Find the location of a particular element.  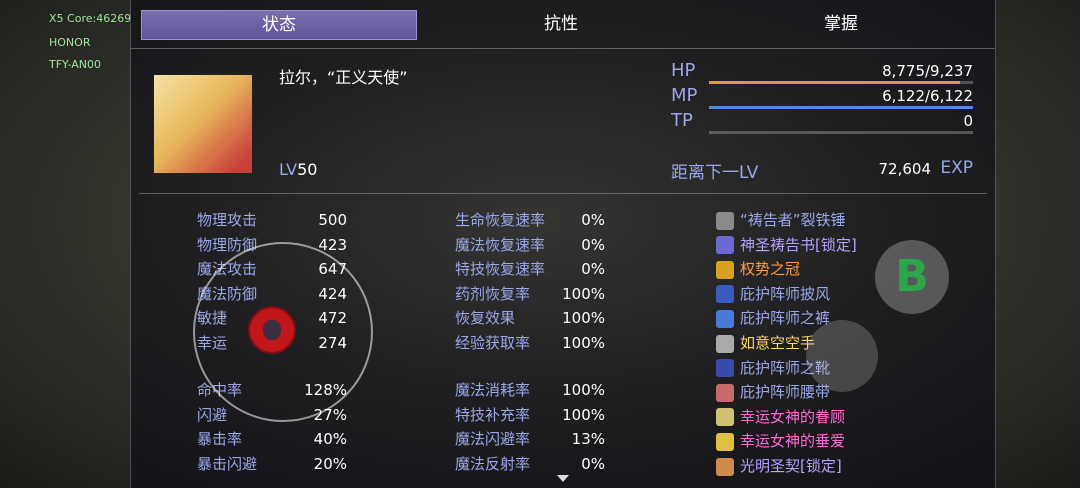

hp-value: 8,775/9,237 is located at coordinates (927, 71).